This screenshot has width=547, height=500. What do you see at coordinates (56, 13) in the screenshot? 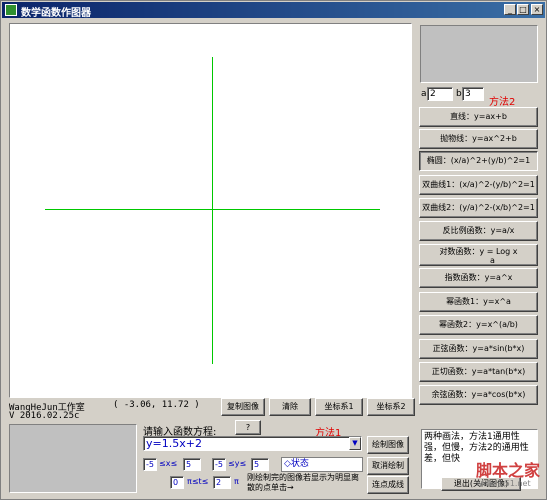
I see `window-title: 数学函数作图器` at bounding box center [56, 13].